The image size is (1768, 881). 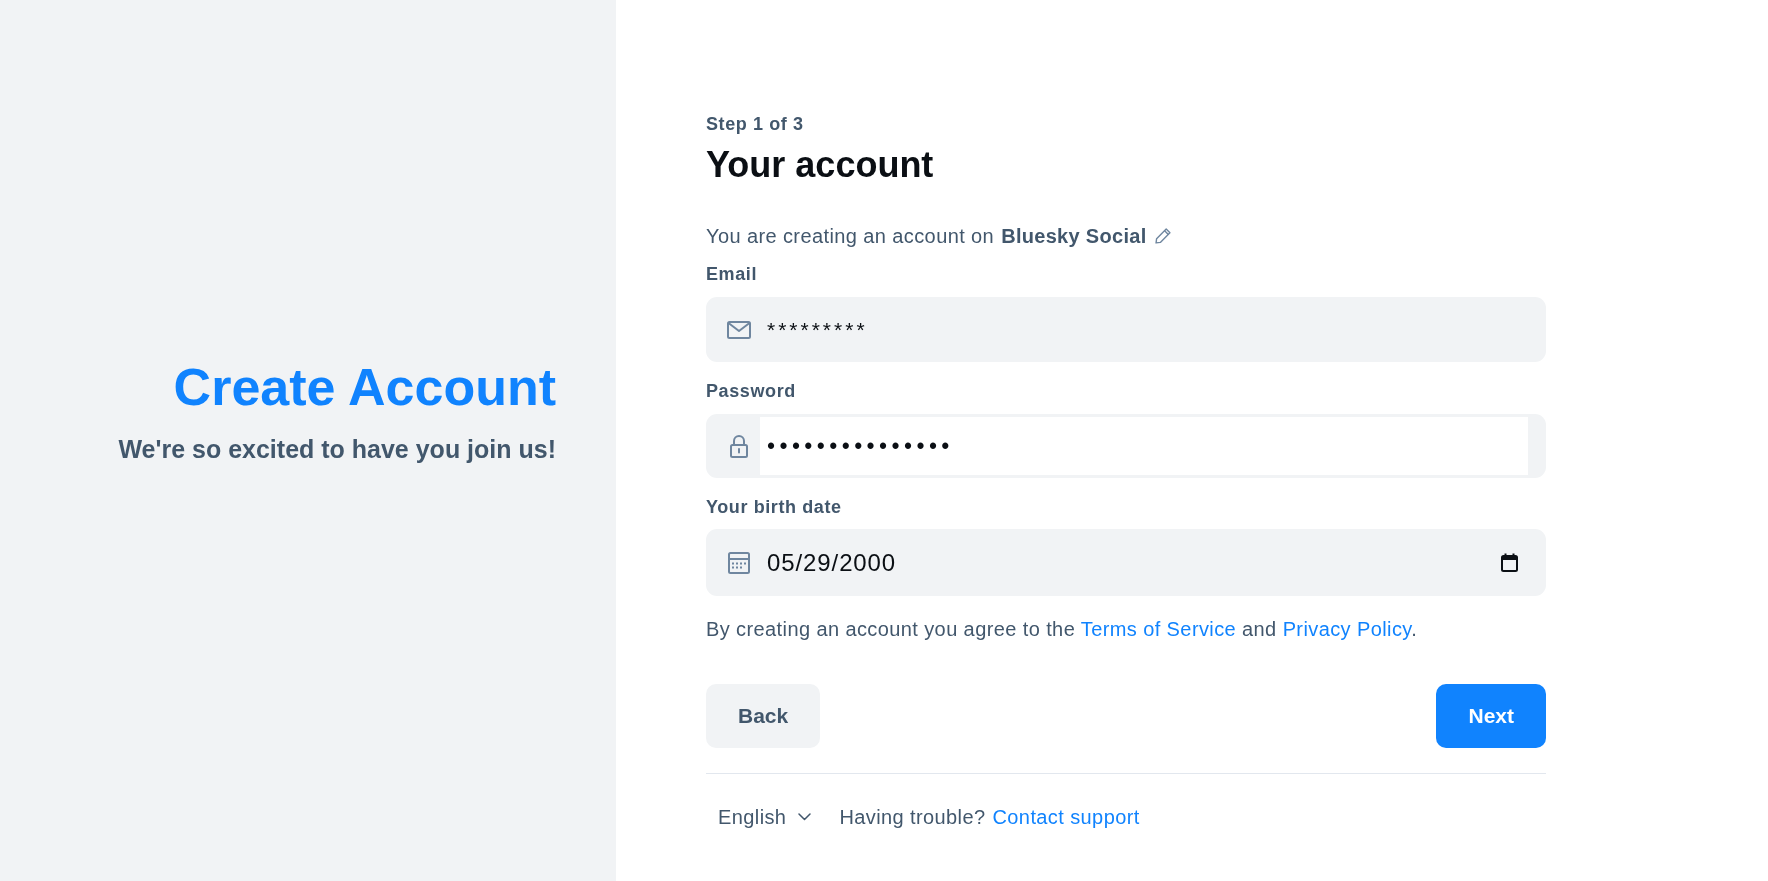 I want to click on language-button: English, so click(x=765, y=817).